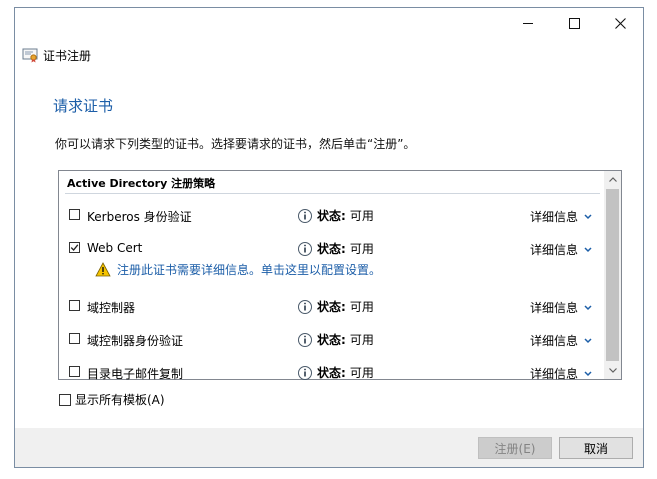 The height and width of the screenshot is (479, 657). I want to click on scroll-up-button, so click(612, 179).